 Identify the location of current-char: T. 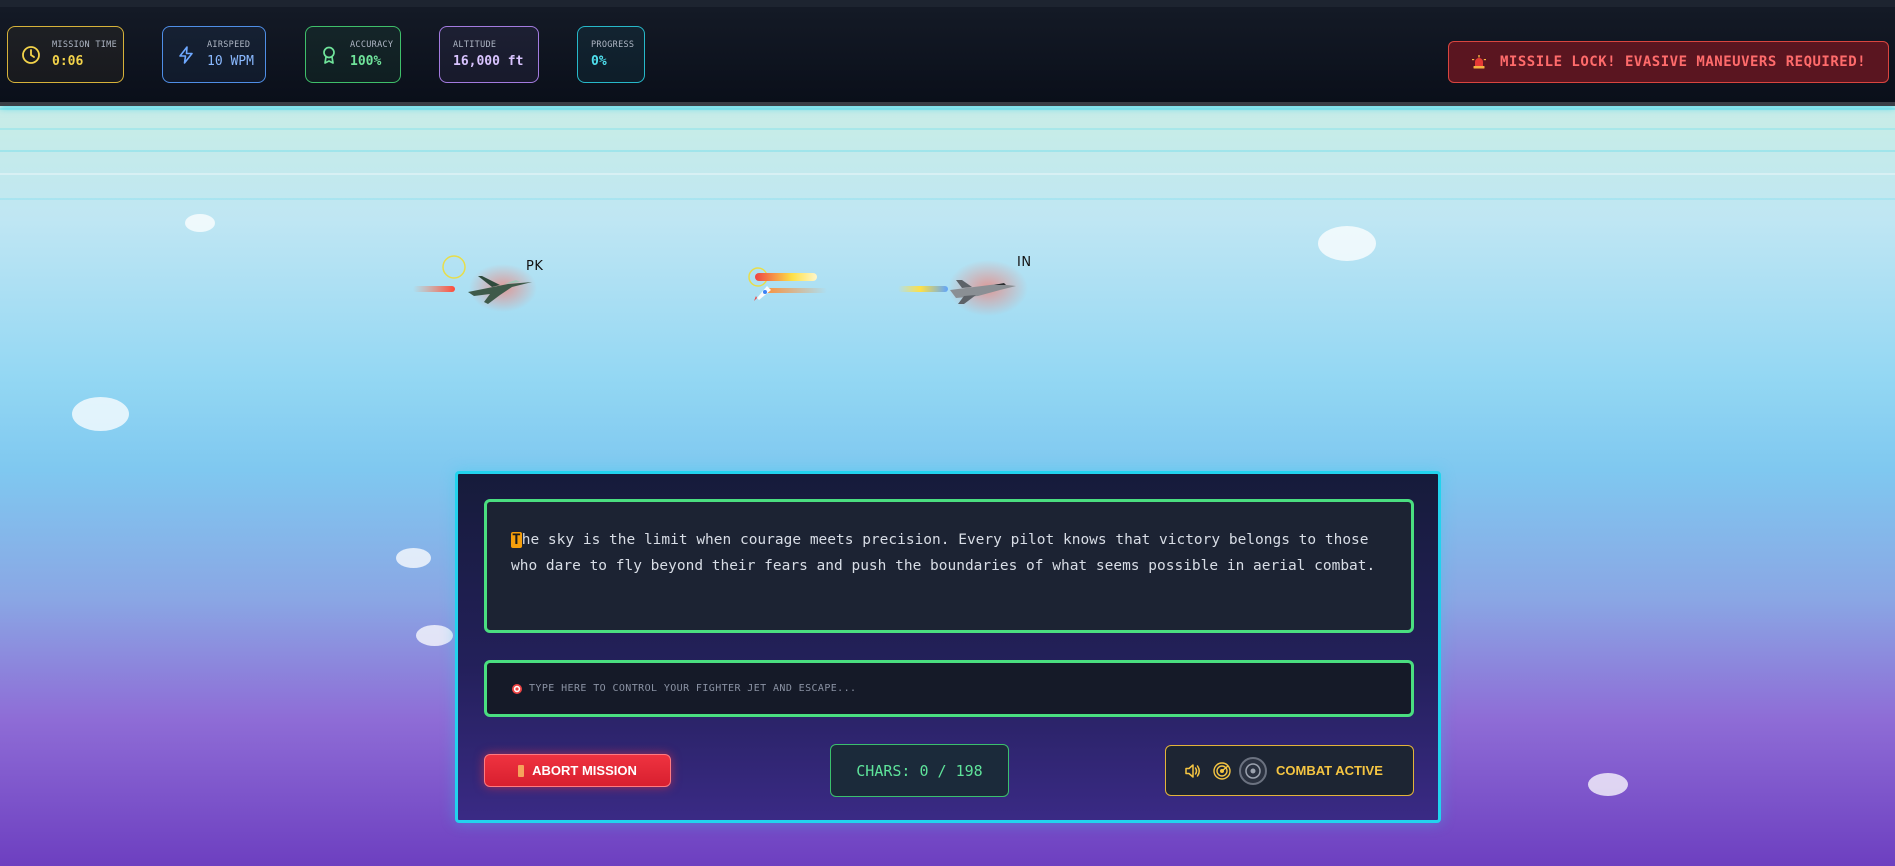
(516, 540).